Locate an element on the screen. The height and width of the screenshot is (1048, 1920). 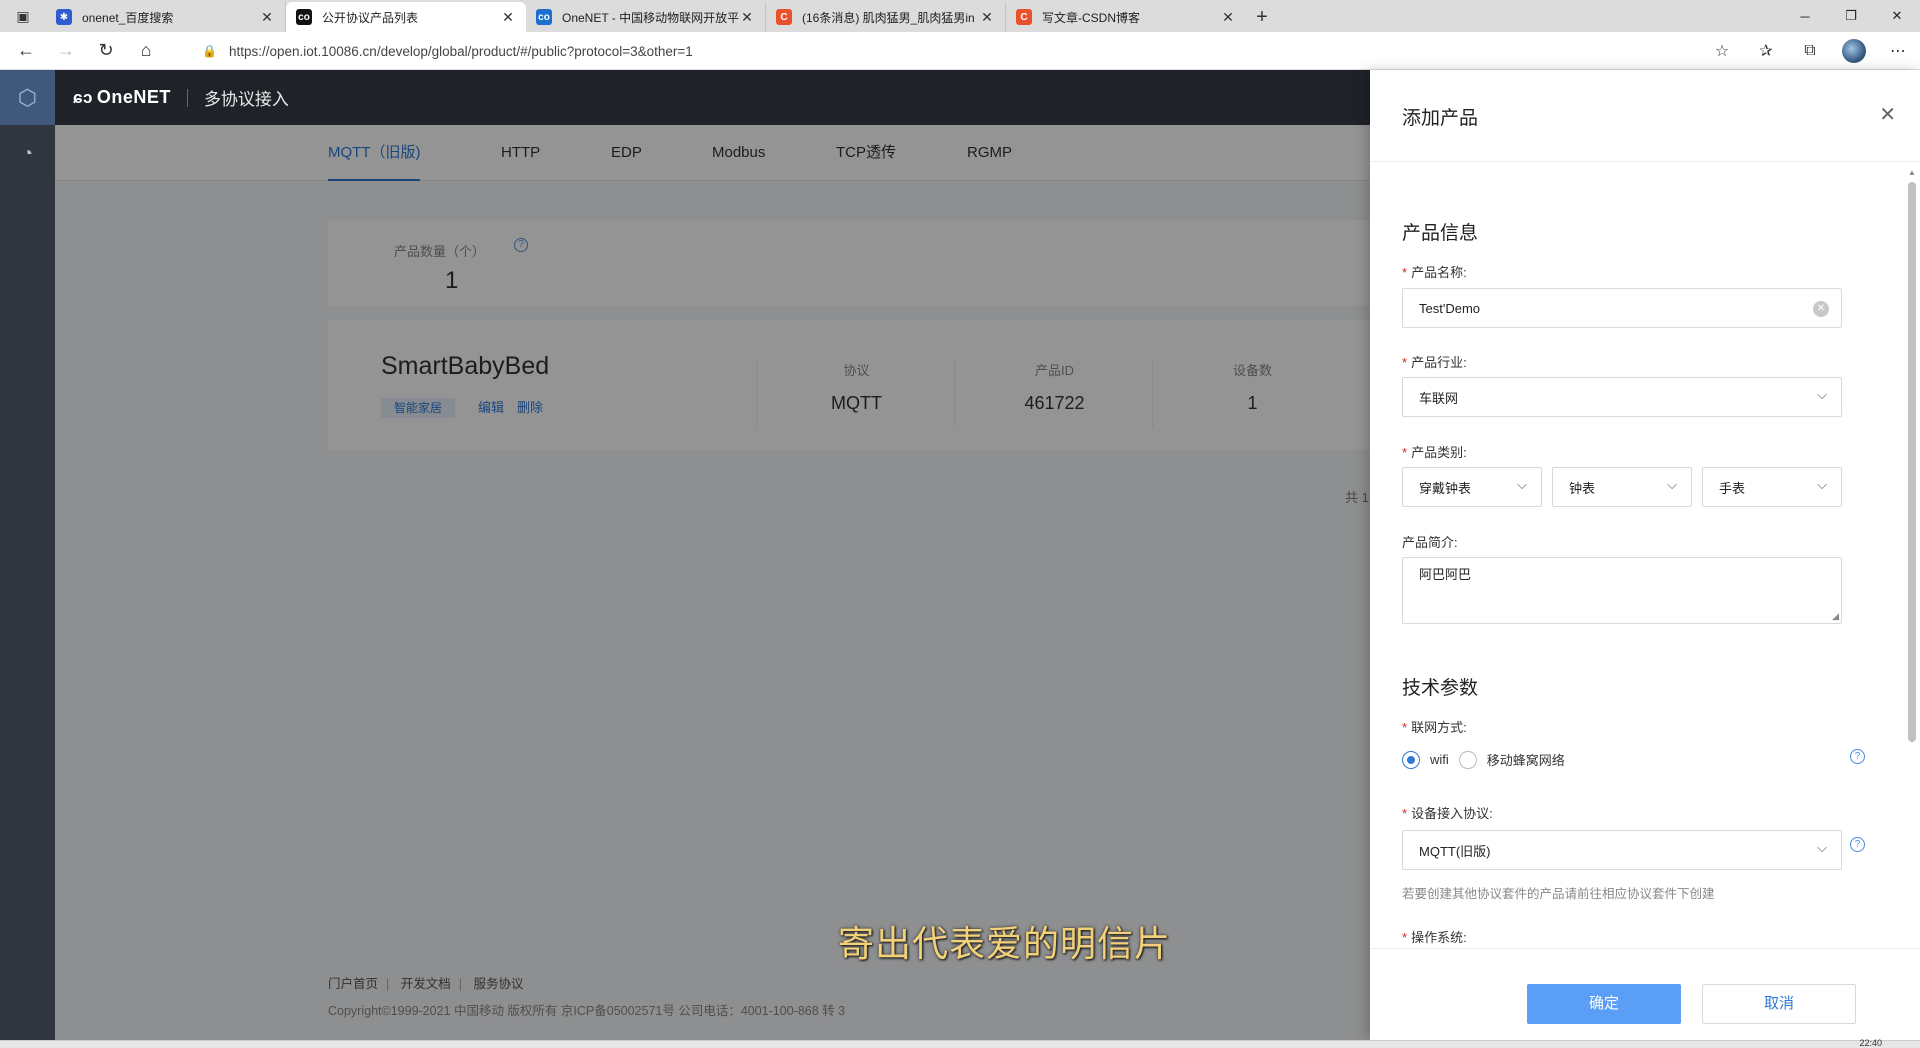
tab-actions-icon: ▣ is located at coordinates (23, 16).